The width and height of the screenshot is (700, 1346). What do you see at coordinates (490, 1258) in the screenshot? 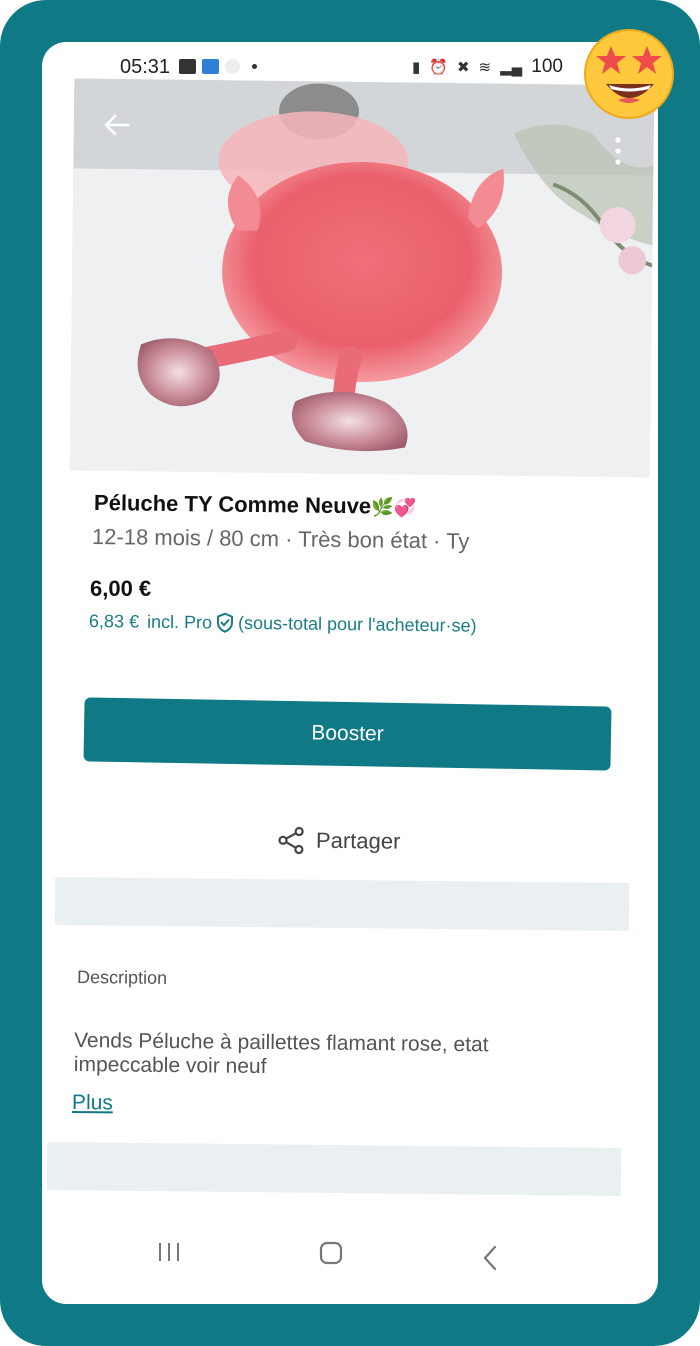
I see `back-nav-icon` at bounding box center [490, 1258].